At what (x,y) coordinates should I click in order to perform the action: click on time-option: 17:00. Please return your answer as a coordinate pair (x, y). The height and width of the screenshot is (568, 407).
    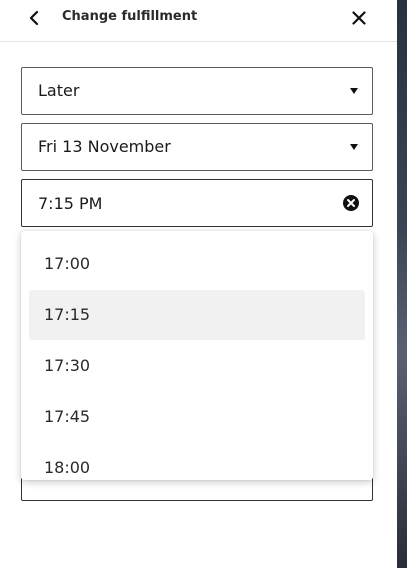
    Looking at the image, I should click on (197, 264).